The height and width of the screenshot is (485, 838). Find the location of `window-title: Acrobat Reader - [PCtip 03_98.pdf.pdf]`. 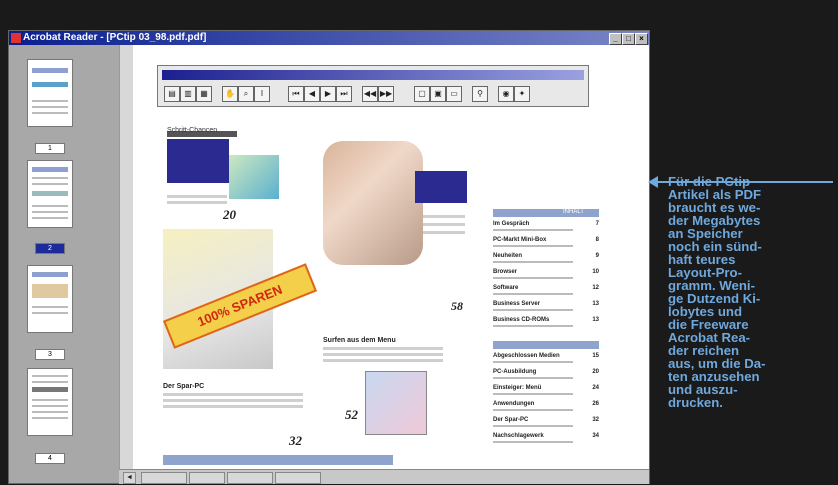

window-title: Acrobat Reader - [PCtip 03_98.pdf.pdf] is located at coordinates (115, 37).